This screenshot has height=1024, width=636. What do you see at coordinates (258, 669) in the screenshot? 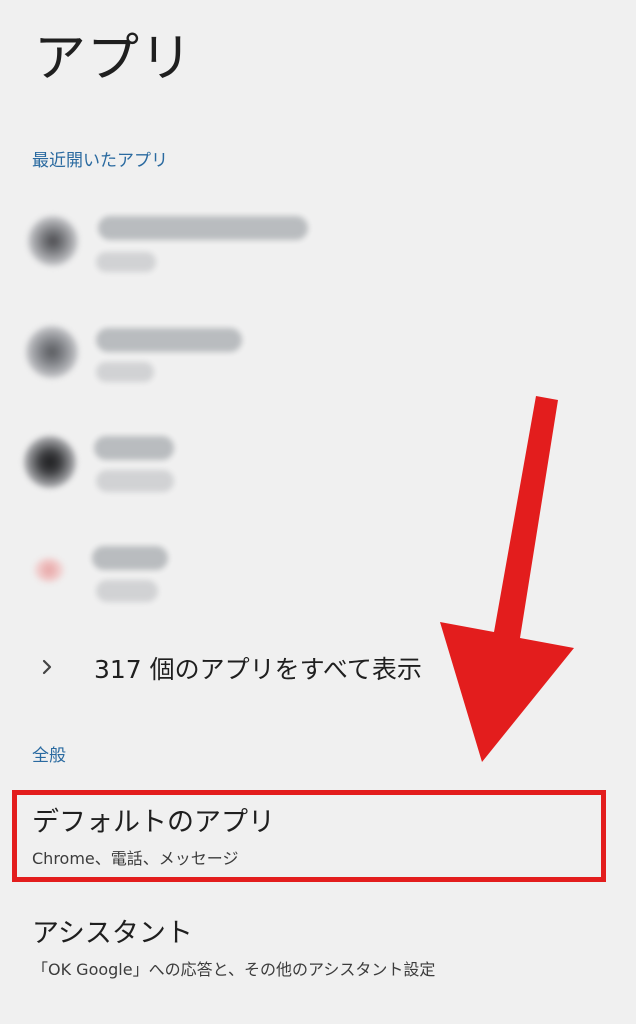
I see `see-all-apps-label: 317 個のアプリをすべて表示` at bounding box center [258, 669].